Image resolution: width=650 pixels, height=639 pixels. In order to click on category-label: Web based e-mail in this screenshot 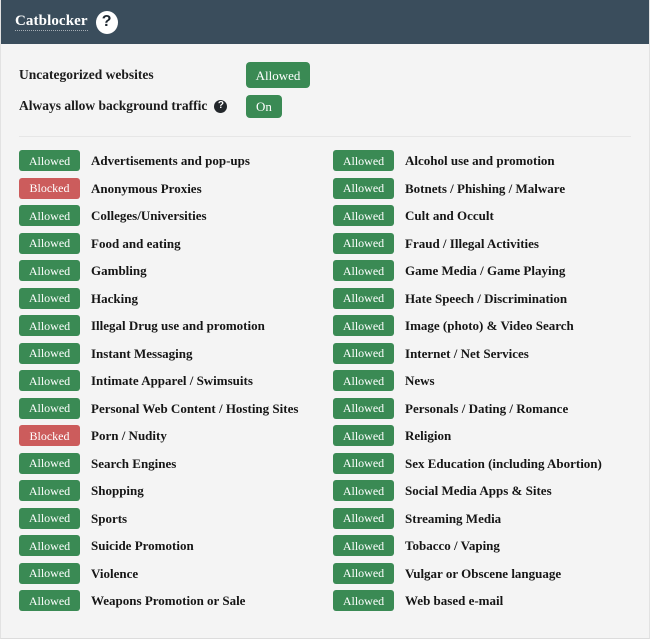, I will do `click(454, 600)`.